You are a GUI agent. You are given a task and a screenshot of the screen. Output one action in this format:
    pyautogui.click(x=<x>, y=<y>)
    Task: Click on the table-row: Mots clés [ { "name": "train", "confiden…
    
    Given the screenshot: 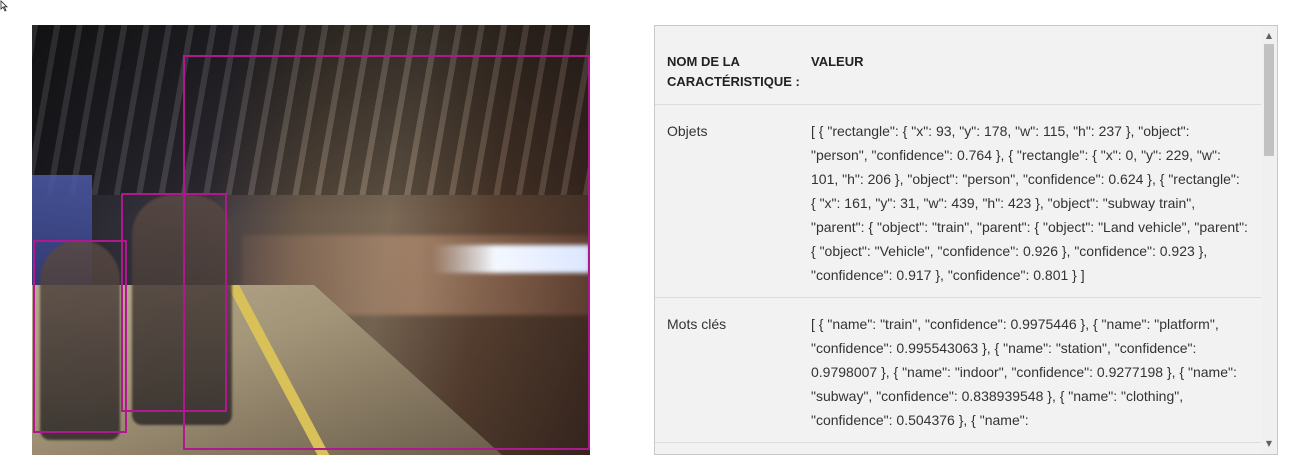 What is the action you would take?
    pyautogui.click(x=958, y=370)
    